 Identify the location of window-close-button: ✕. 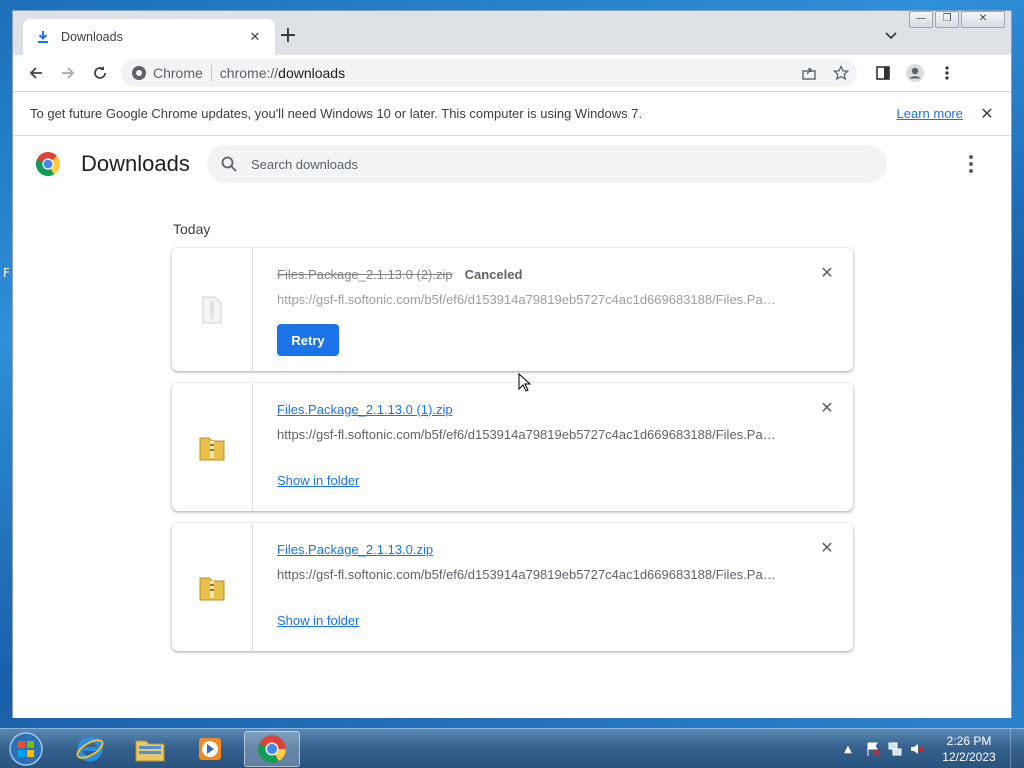
(983, 19).